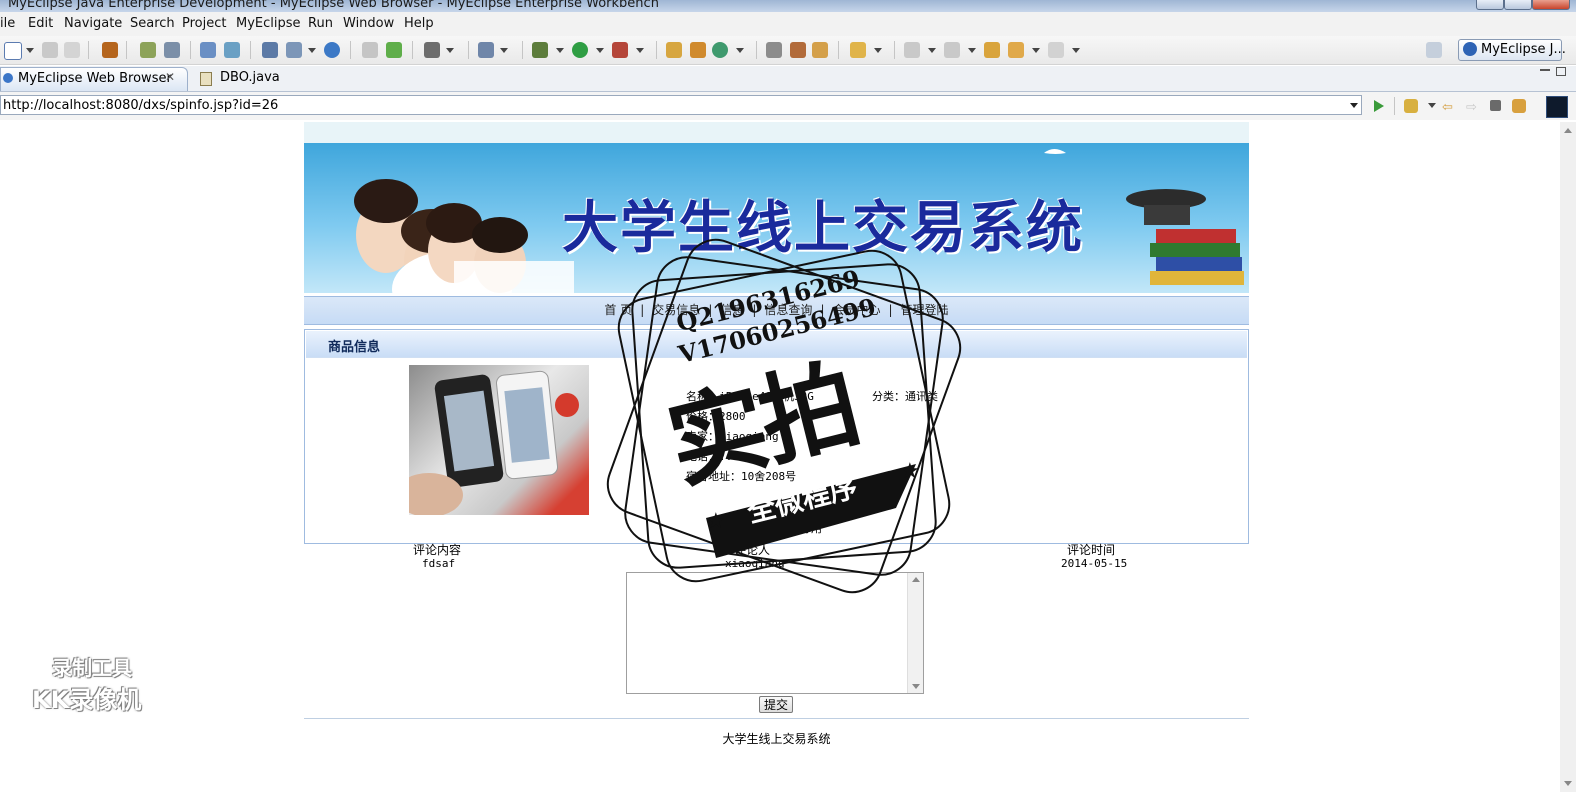  I want to click on submit-button: 提交, so click(776, 704).